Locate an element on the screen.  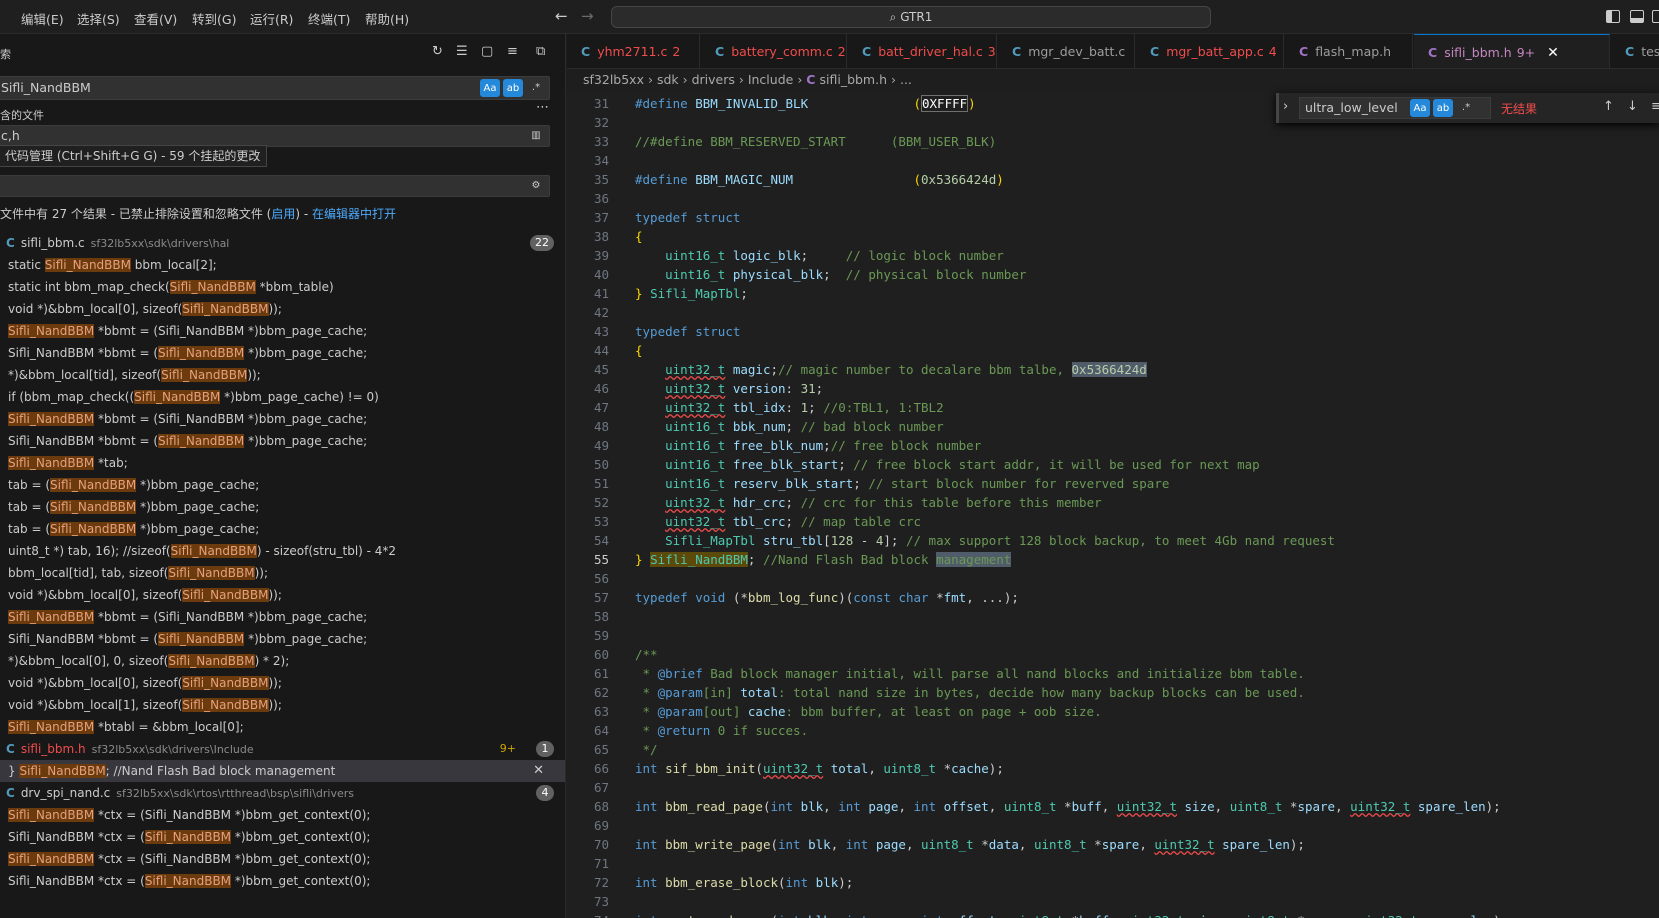
match-case-toggle: Aa is located at coordinates (490, 88).